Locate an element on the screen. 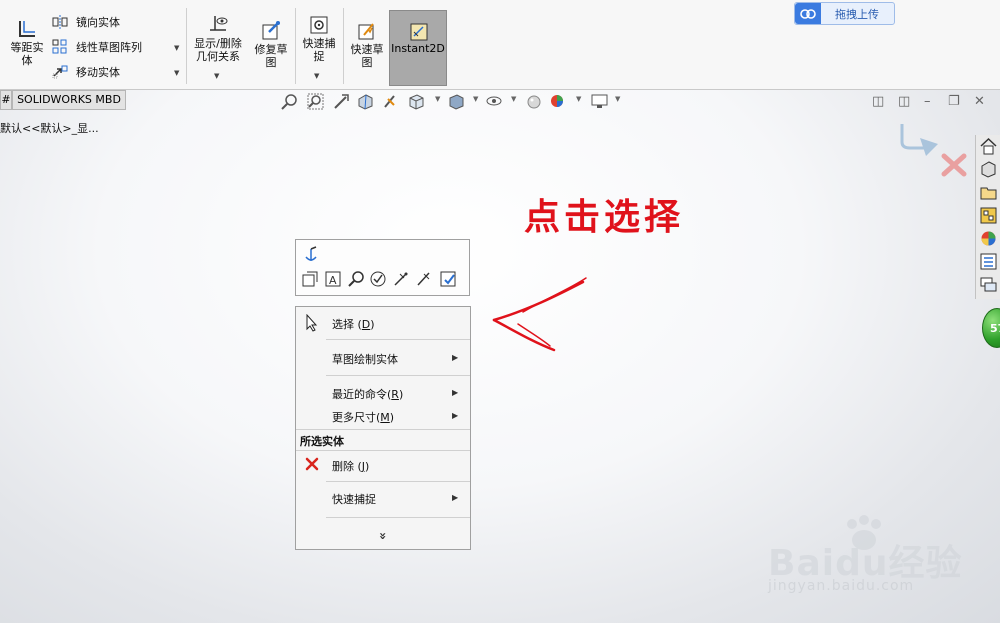 This screenshot has width=1000, height=623. quick-snaps-icon is located at coordinates (319, 25).